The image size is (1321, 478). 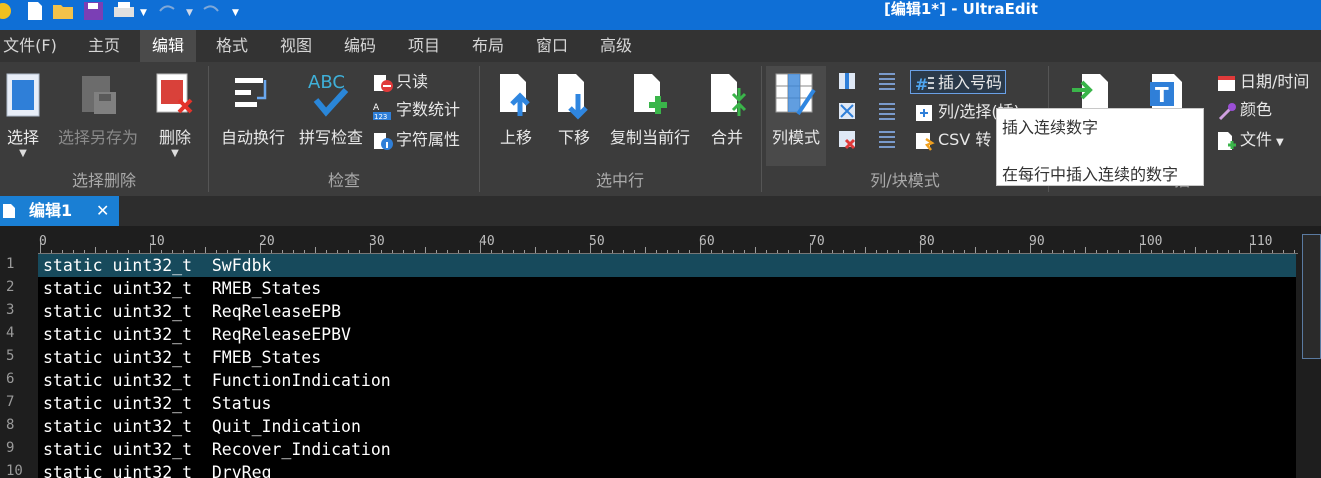 What do you see at coordinates (22, 137) in the screenshot?
I see `select-label: 选择` at bounding box center [22, 137].